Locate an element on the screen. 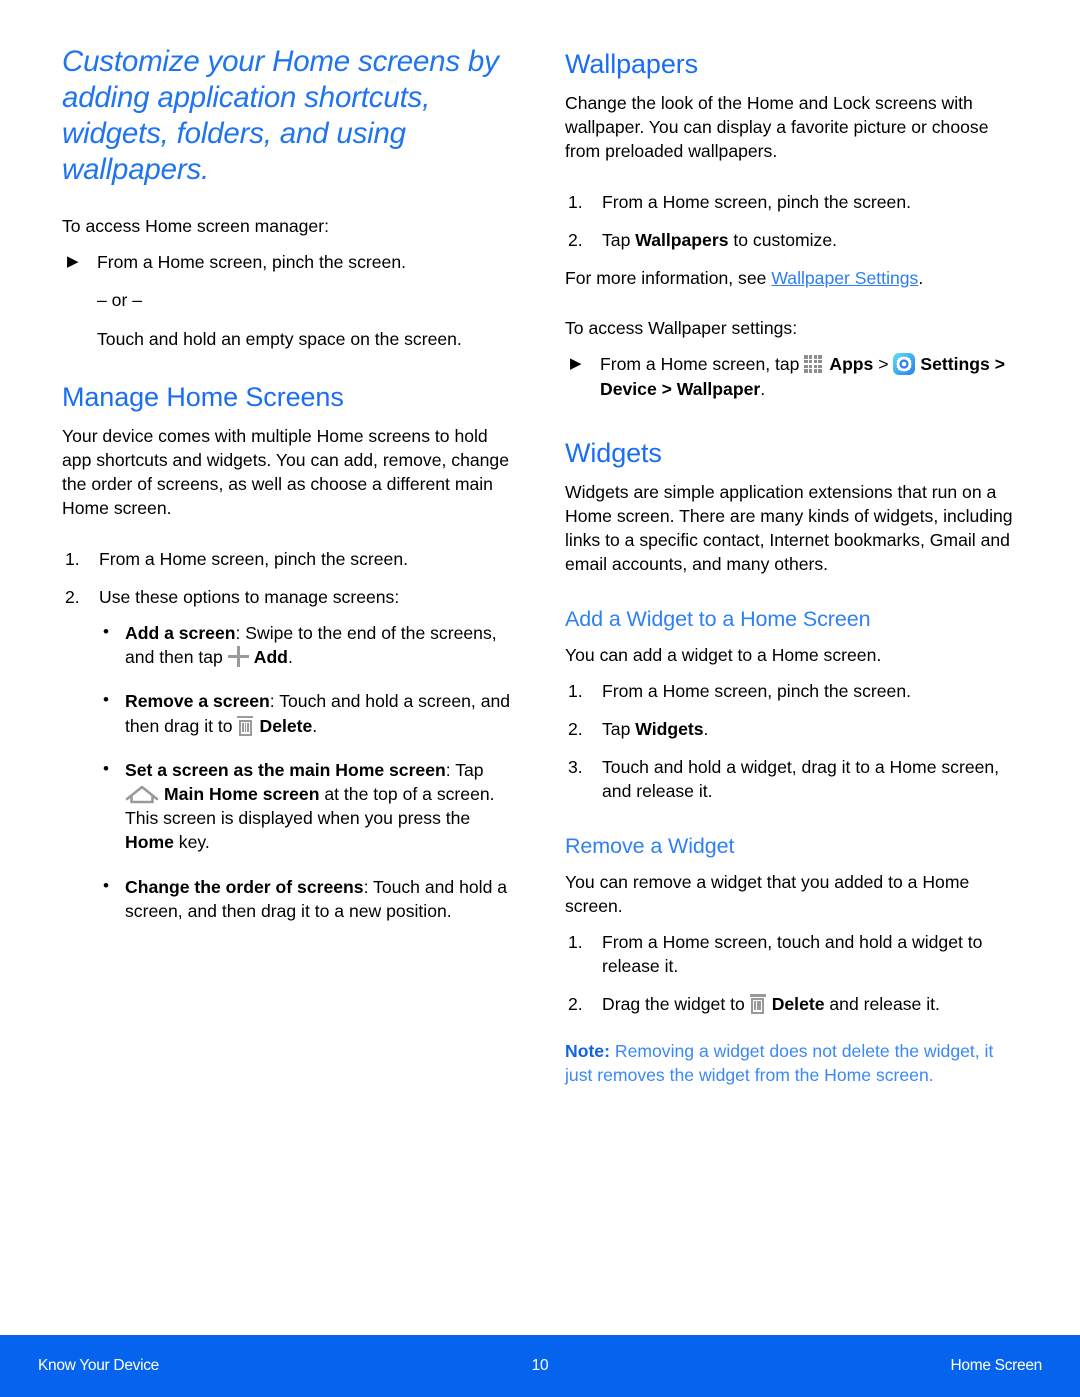 This screenshot has width=1080, height=1397. widgets-heading: Widgets is located at coordinates (613, 452).